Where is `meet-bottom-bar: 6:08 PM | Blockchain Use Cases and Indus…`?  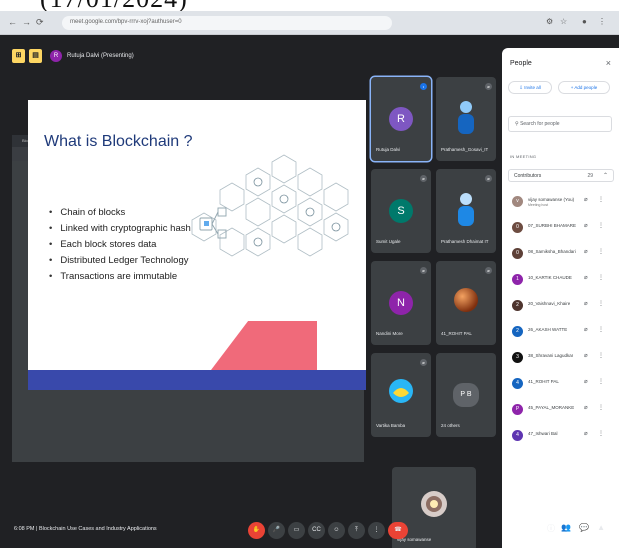
meet-bottom-bar: 6:08 PM | Blockchain Use Cases and Indus… is located at coordinates (309, 529).